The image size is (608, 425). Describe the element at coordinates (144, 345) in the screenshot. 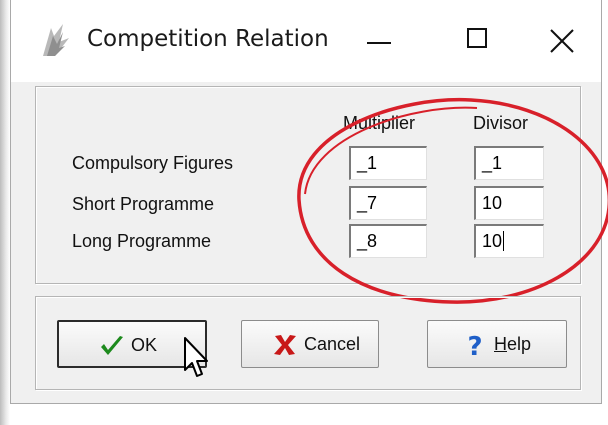

I see `ok-label: OK` at that location.